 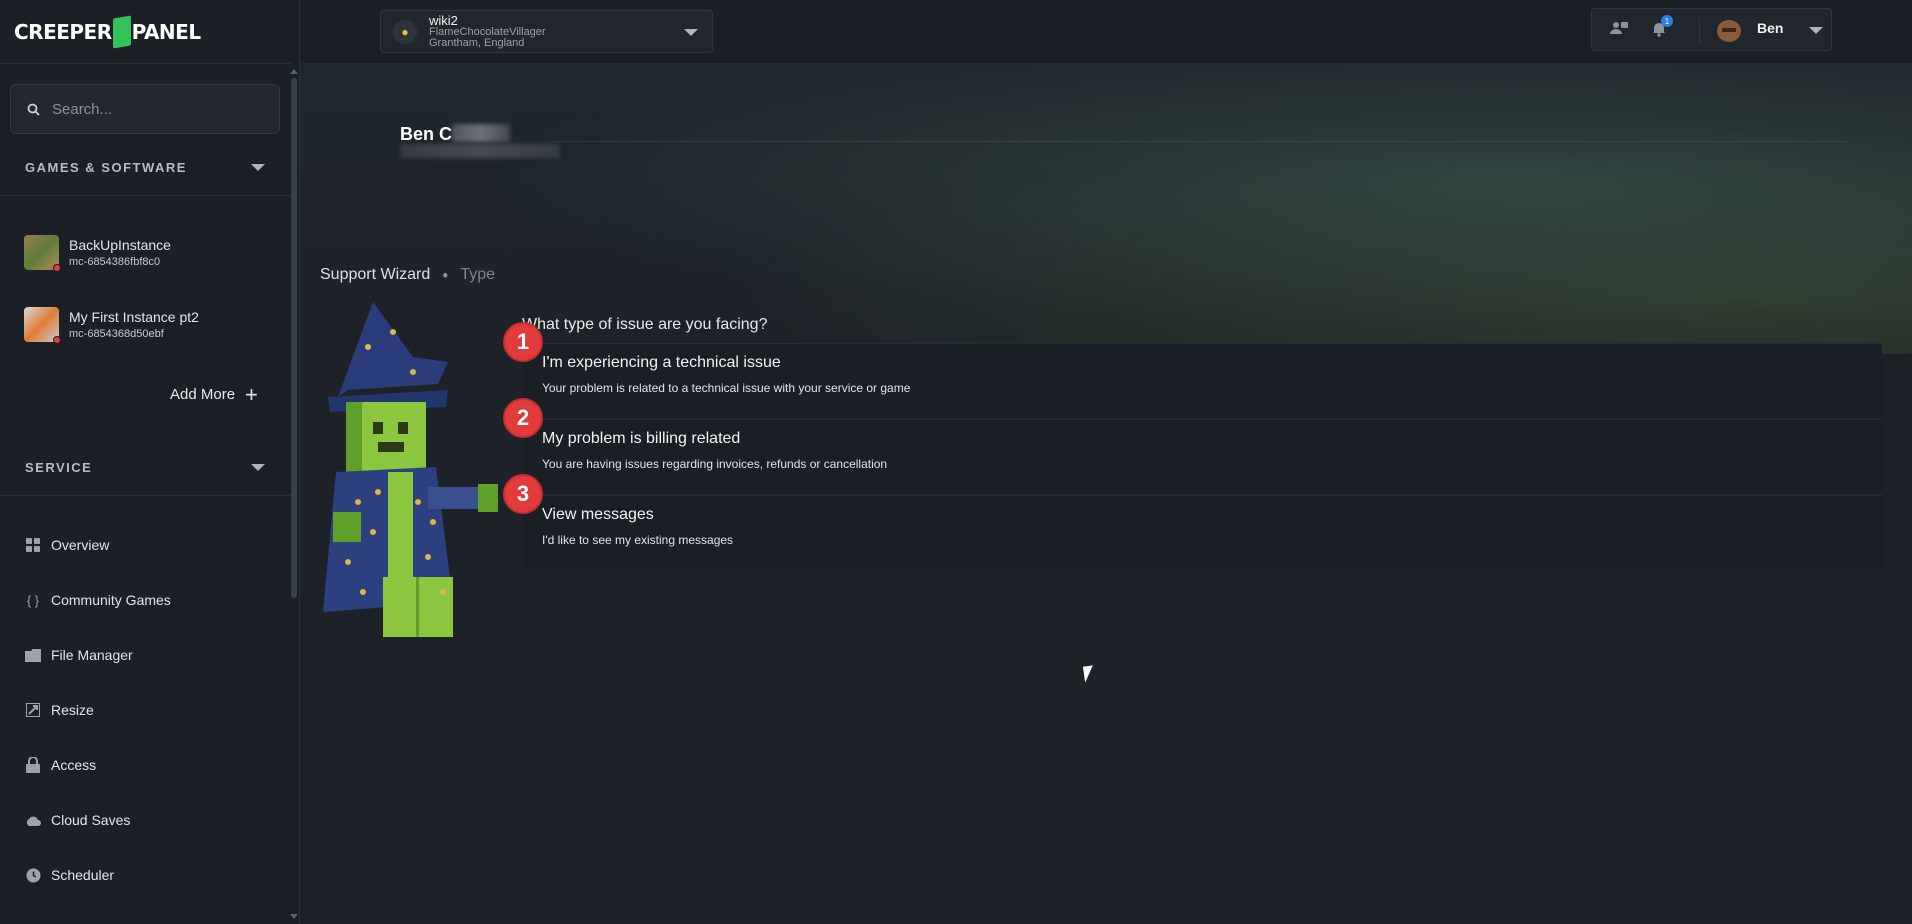 I want to click on instance-id: mc-6854386fbf8c0, so click(x=115, y=262).